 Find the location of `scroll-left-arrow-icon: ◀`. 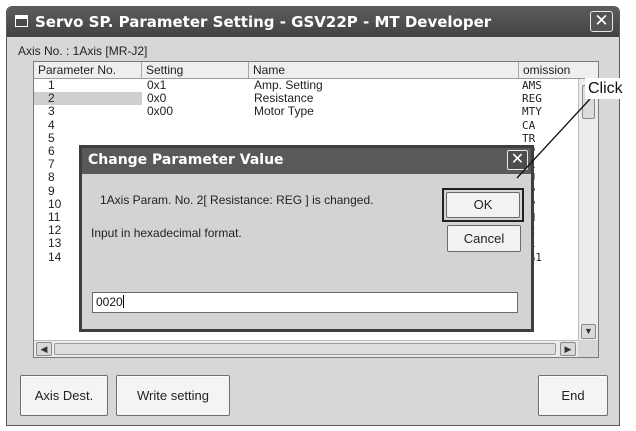

scroll-left-arrow-icon: ◀ is located at coordinates (44, 349).